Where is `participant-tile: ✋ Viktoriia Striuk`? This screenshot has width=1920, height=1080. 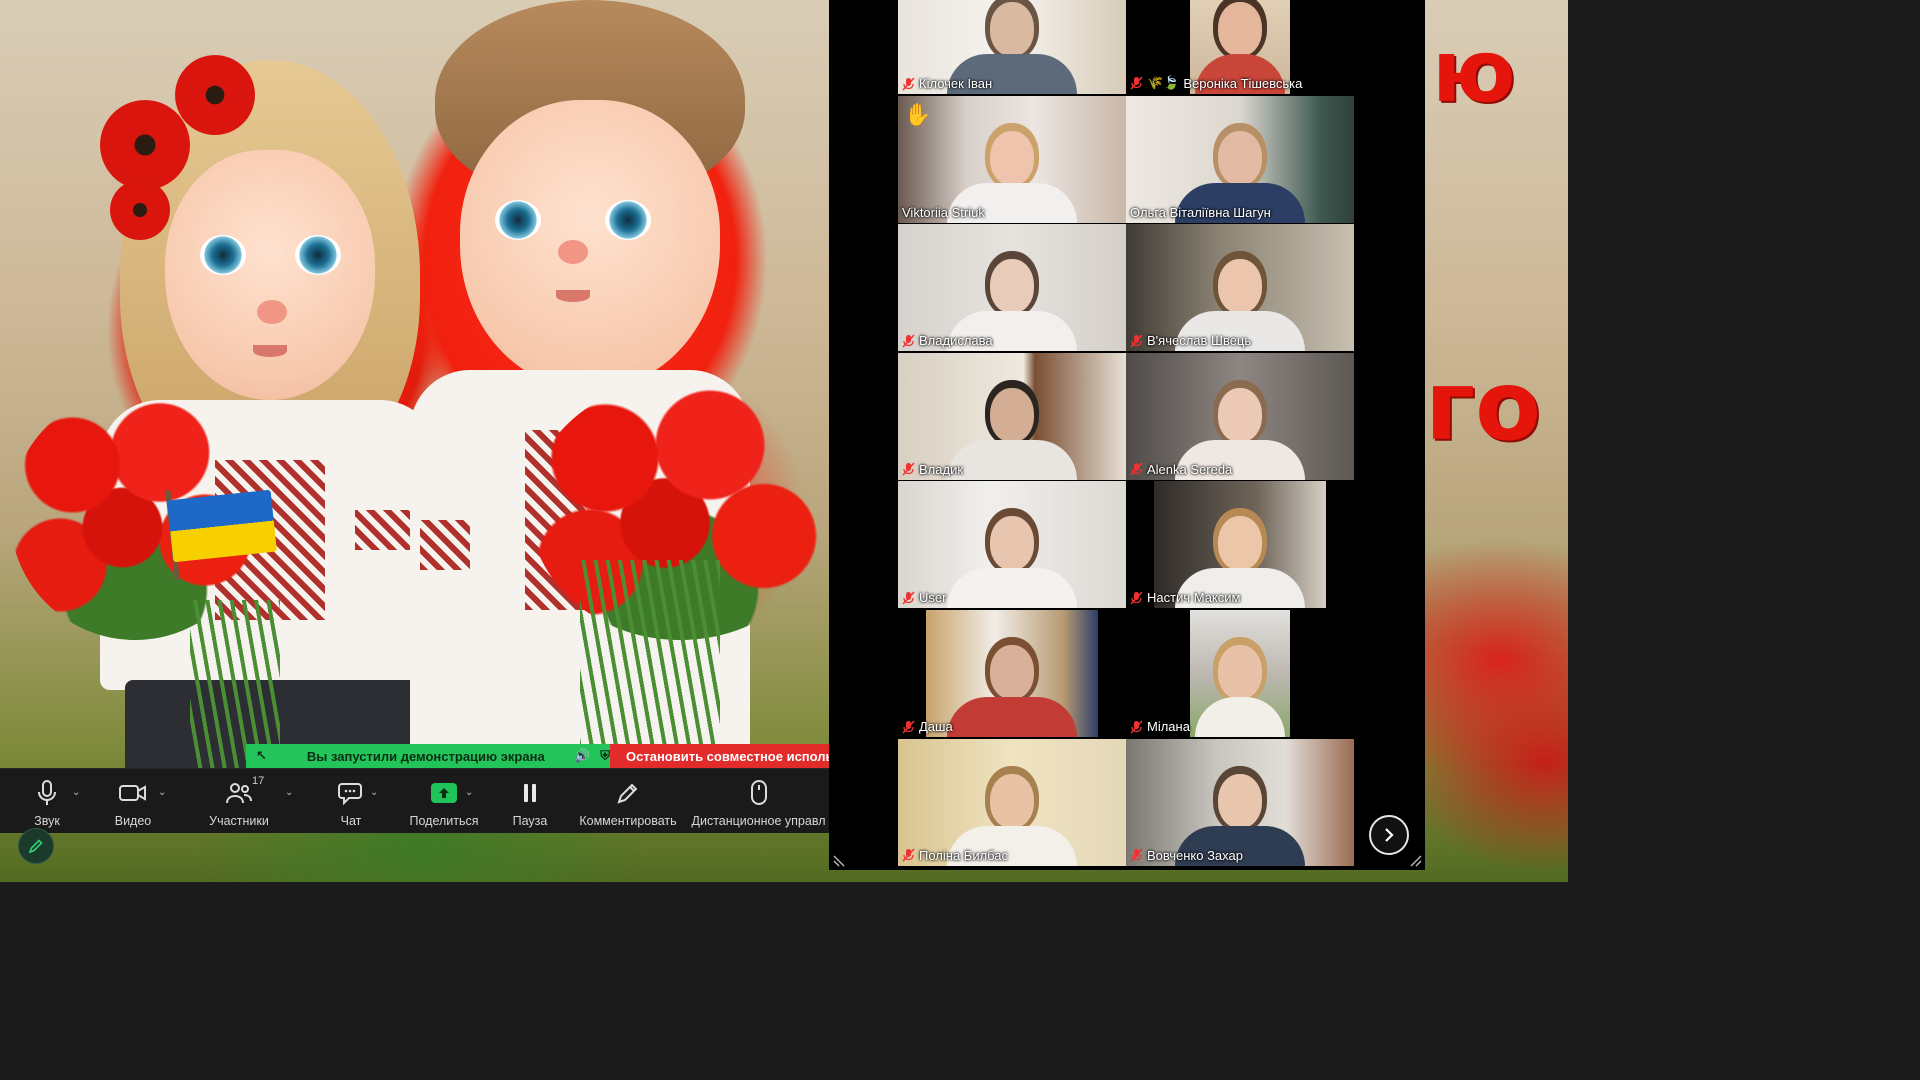
participant-tile: ✋ Viktoriia Striuk is located at coordinates (1012, 159).